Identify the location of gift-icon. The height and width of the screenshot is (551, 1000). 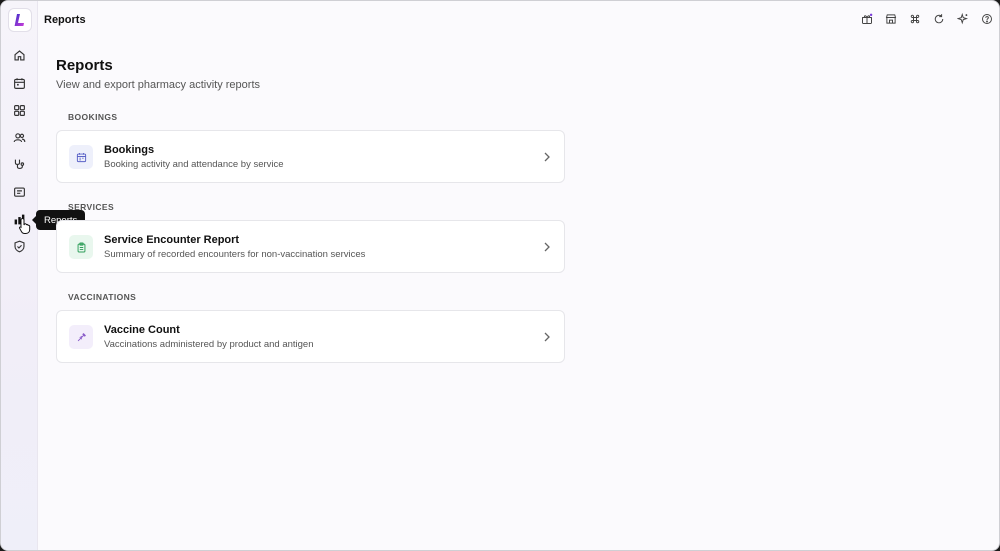
(867, 19).